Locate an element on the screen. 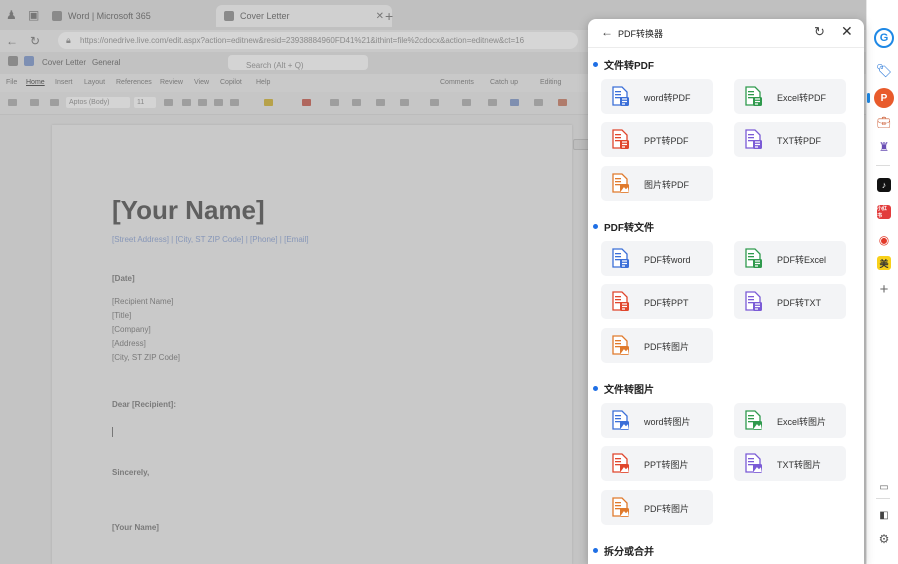  converter-button: TXT转图片 is located at coordinates (790, 463).